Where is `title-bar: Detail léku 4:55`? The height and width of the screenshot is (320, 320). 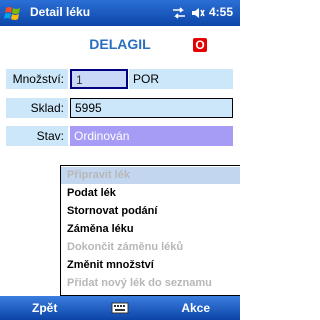 title-bar: Detail léku 4:55 is located at coordinates (120, 13).